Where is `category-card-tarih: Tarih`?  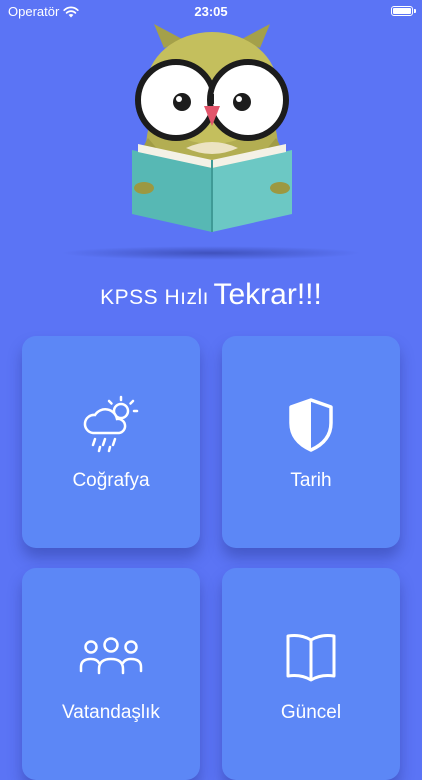
category-card-tarih: Tarih is located at coordinates (311, 442).